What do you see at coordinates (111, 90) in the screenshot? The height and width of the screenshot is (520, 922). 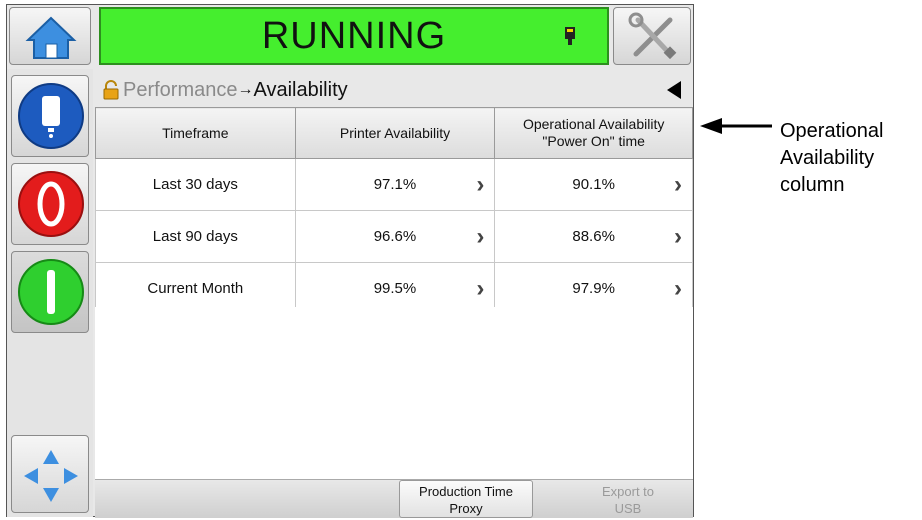 I see `lock-icon` at bounding box center [111, 90].